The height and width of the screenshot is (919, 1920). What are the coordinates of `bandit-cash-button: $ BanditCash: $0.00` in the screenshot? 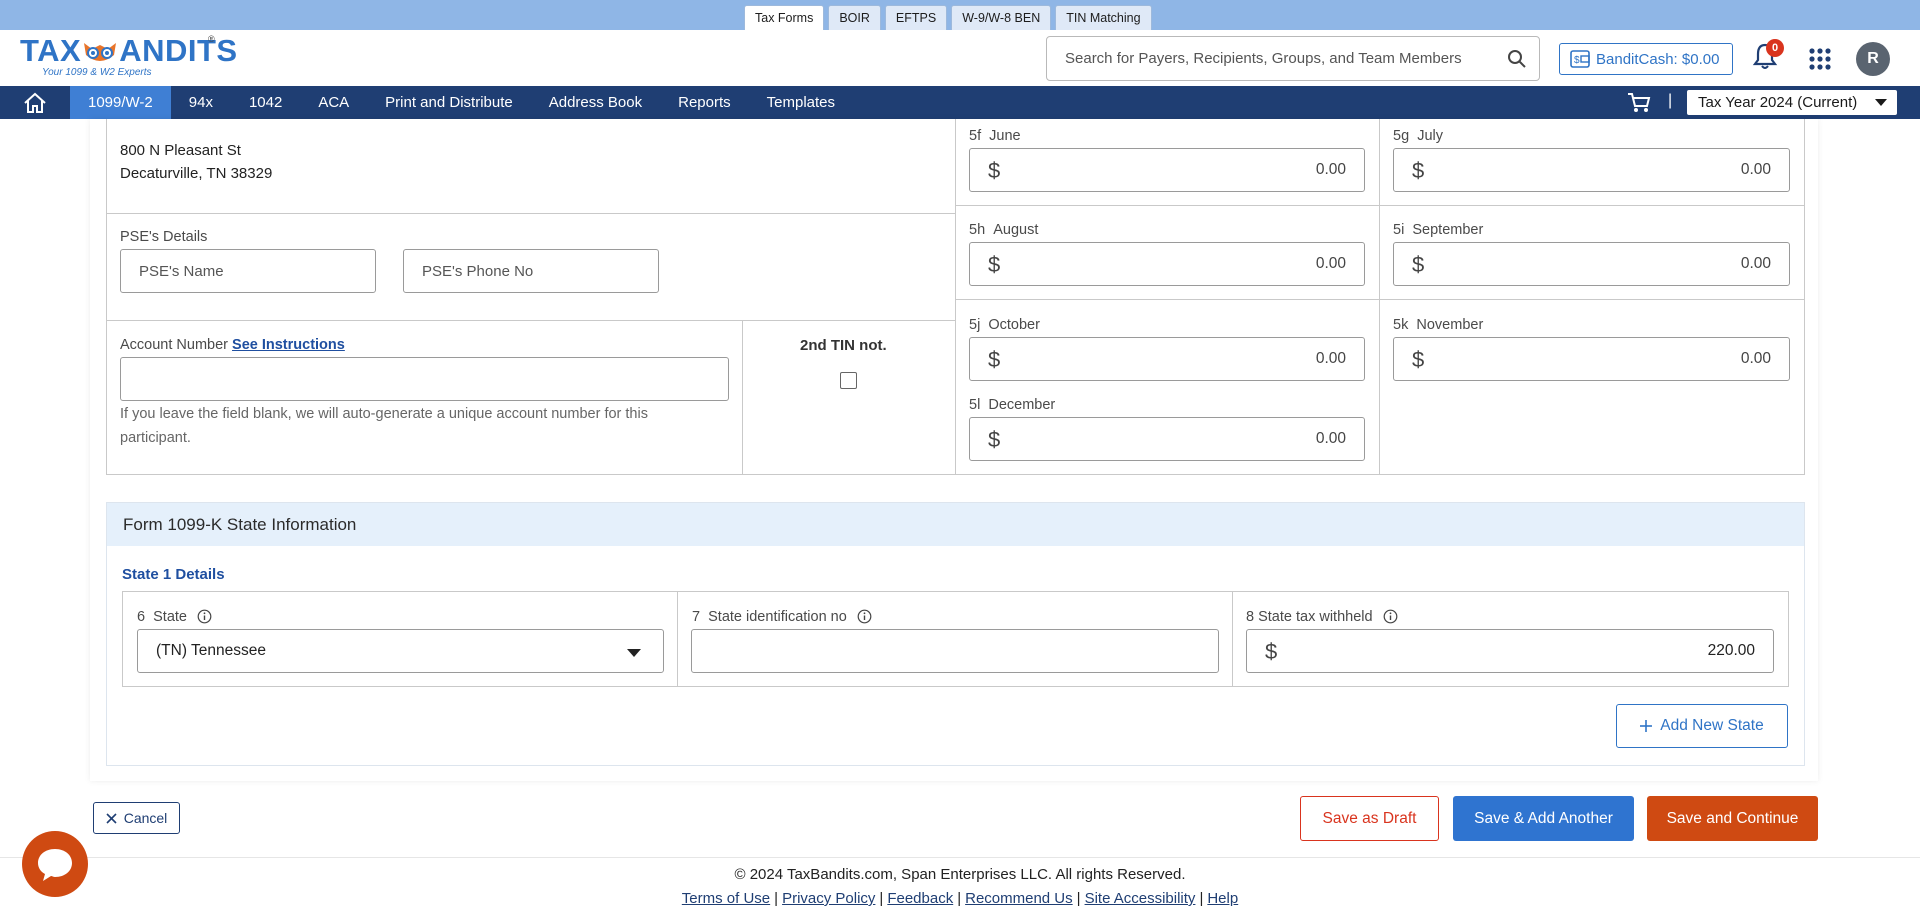 It's located at (1646, 59).